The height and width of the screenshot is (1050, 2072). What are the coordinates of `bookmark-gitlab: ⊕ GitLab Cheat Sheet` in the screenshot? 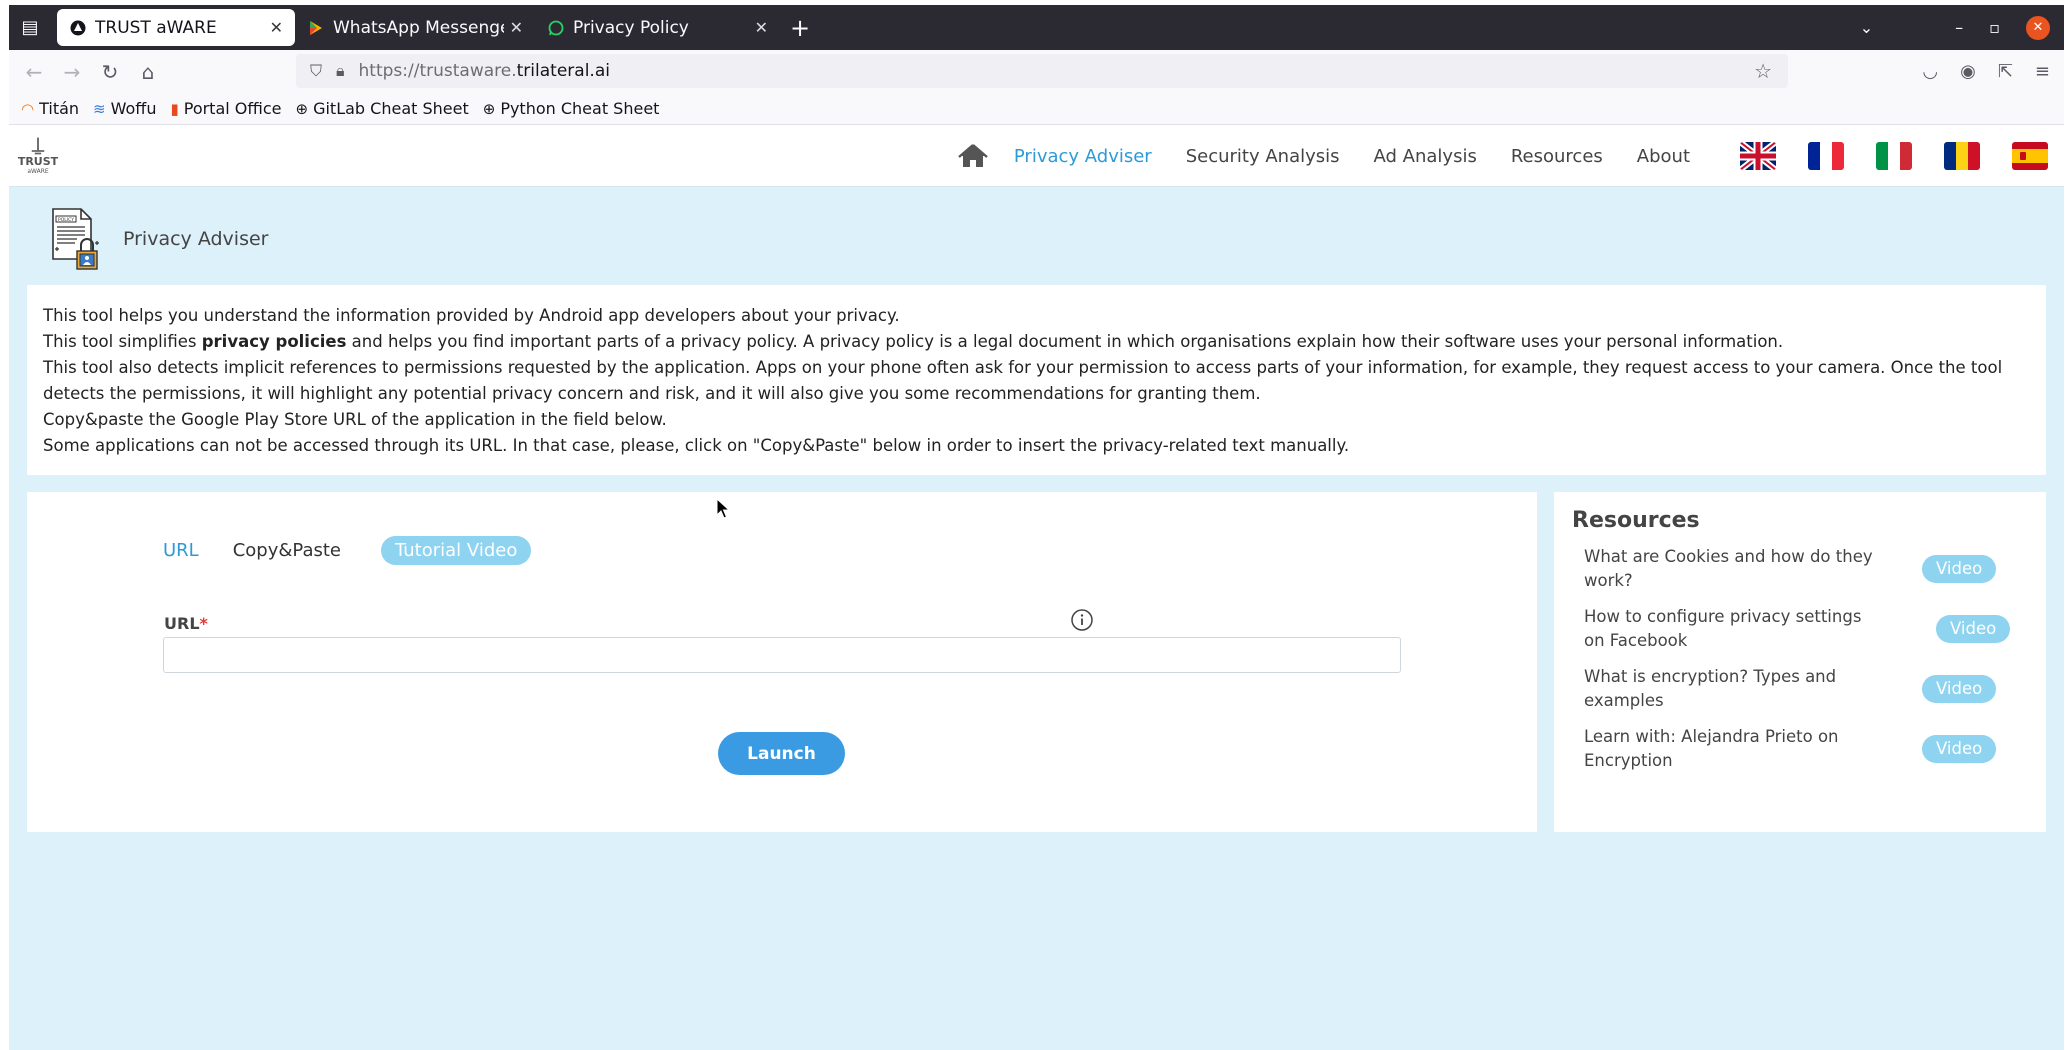 It's located at (382, 108).